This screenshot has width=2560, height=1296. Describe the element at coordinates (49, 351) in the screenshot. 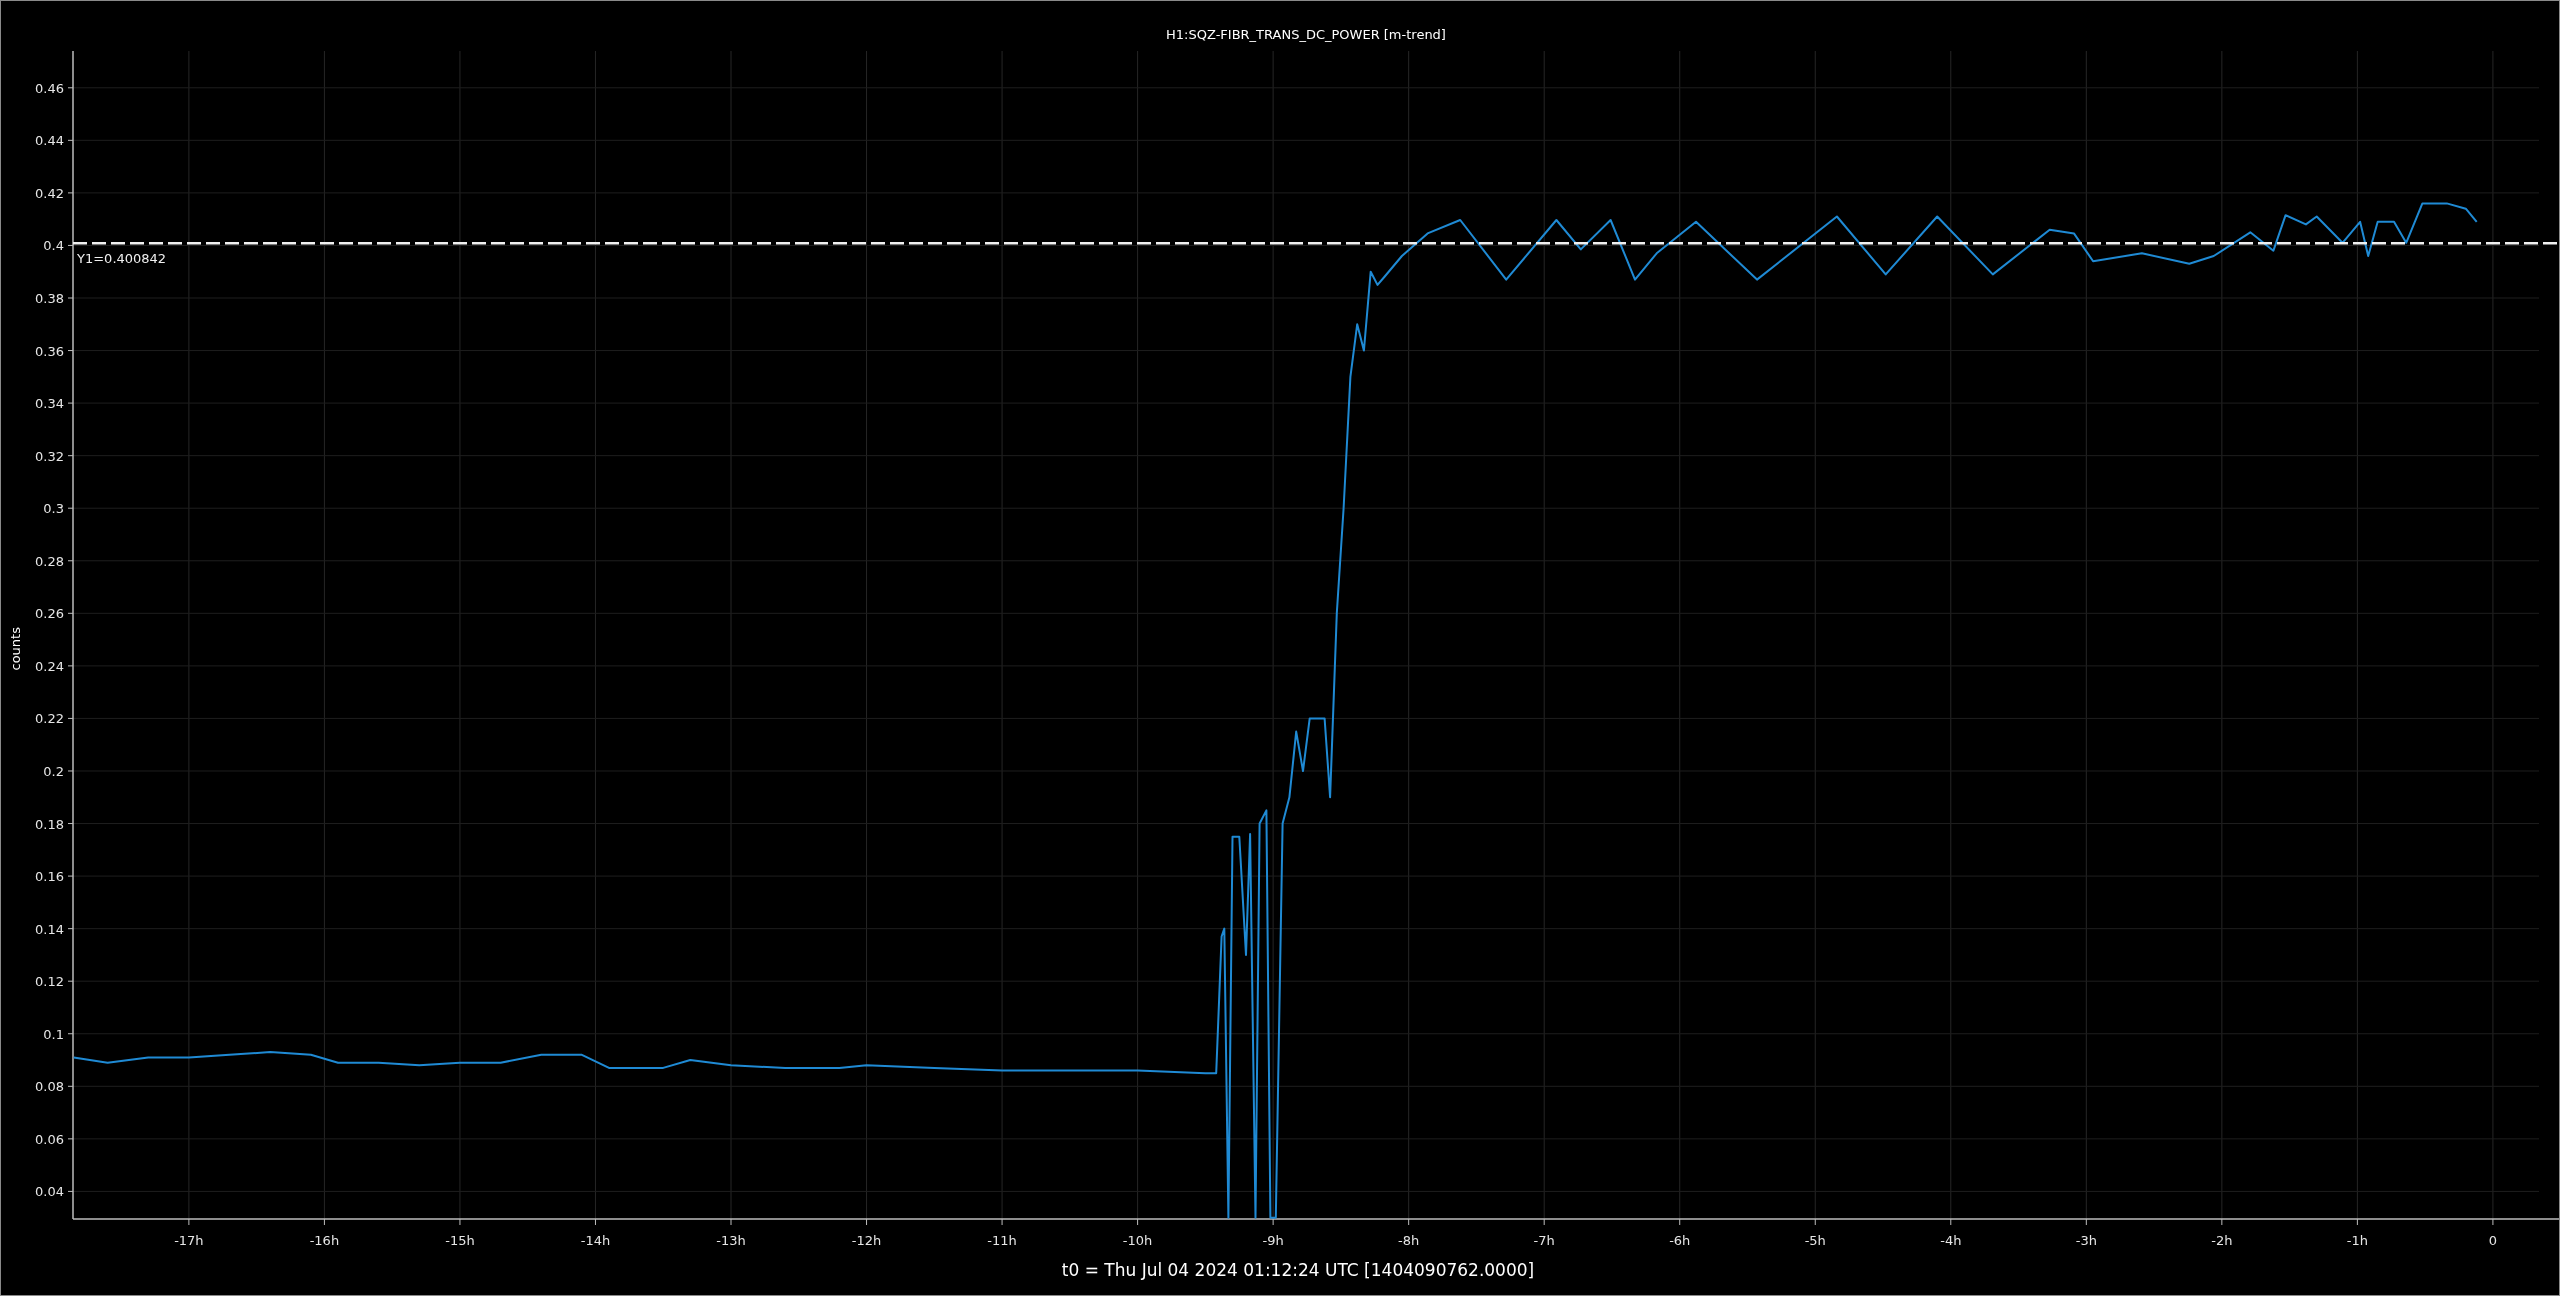

I see `tick-label: 0.36` at that location.